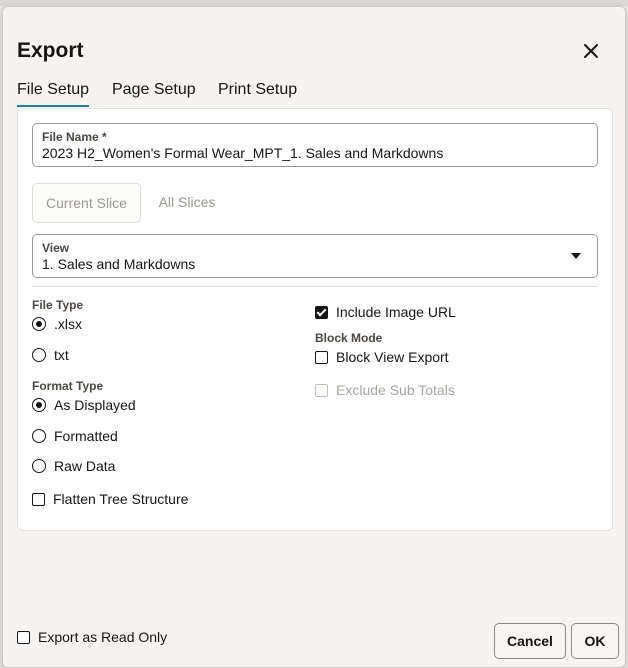 This screenshot has height=668, width=628. Describe the element at coordinates (86, 436) in the screenshot. I see `radio-formatted-label: Formatted` at that location.